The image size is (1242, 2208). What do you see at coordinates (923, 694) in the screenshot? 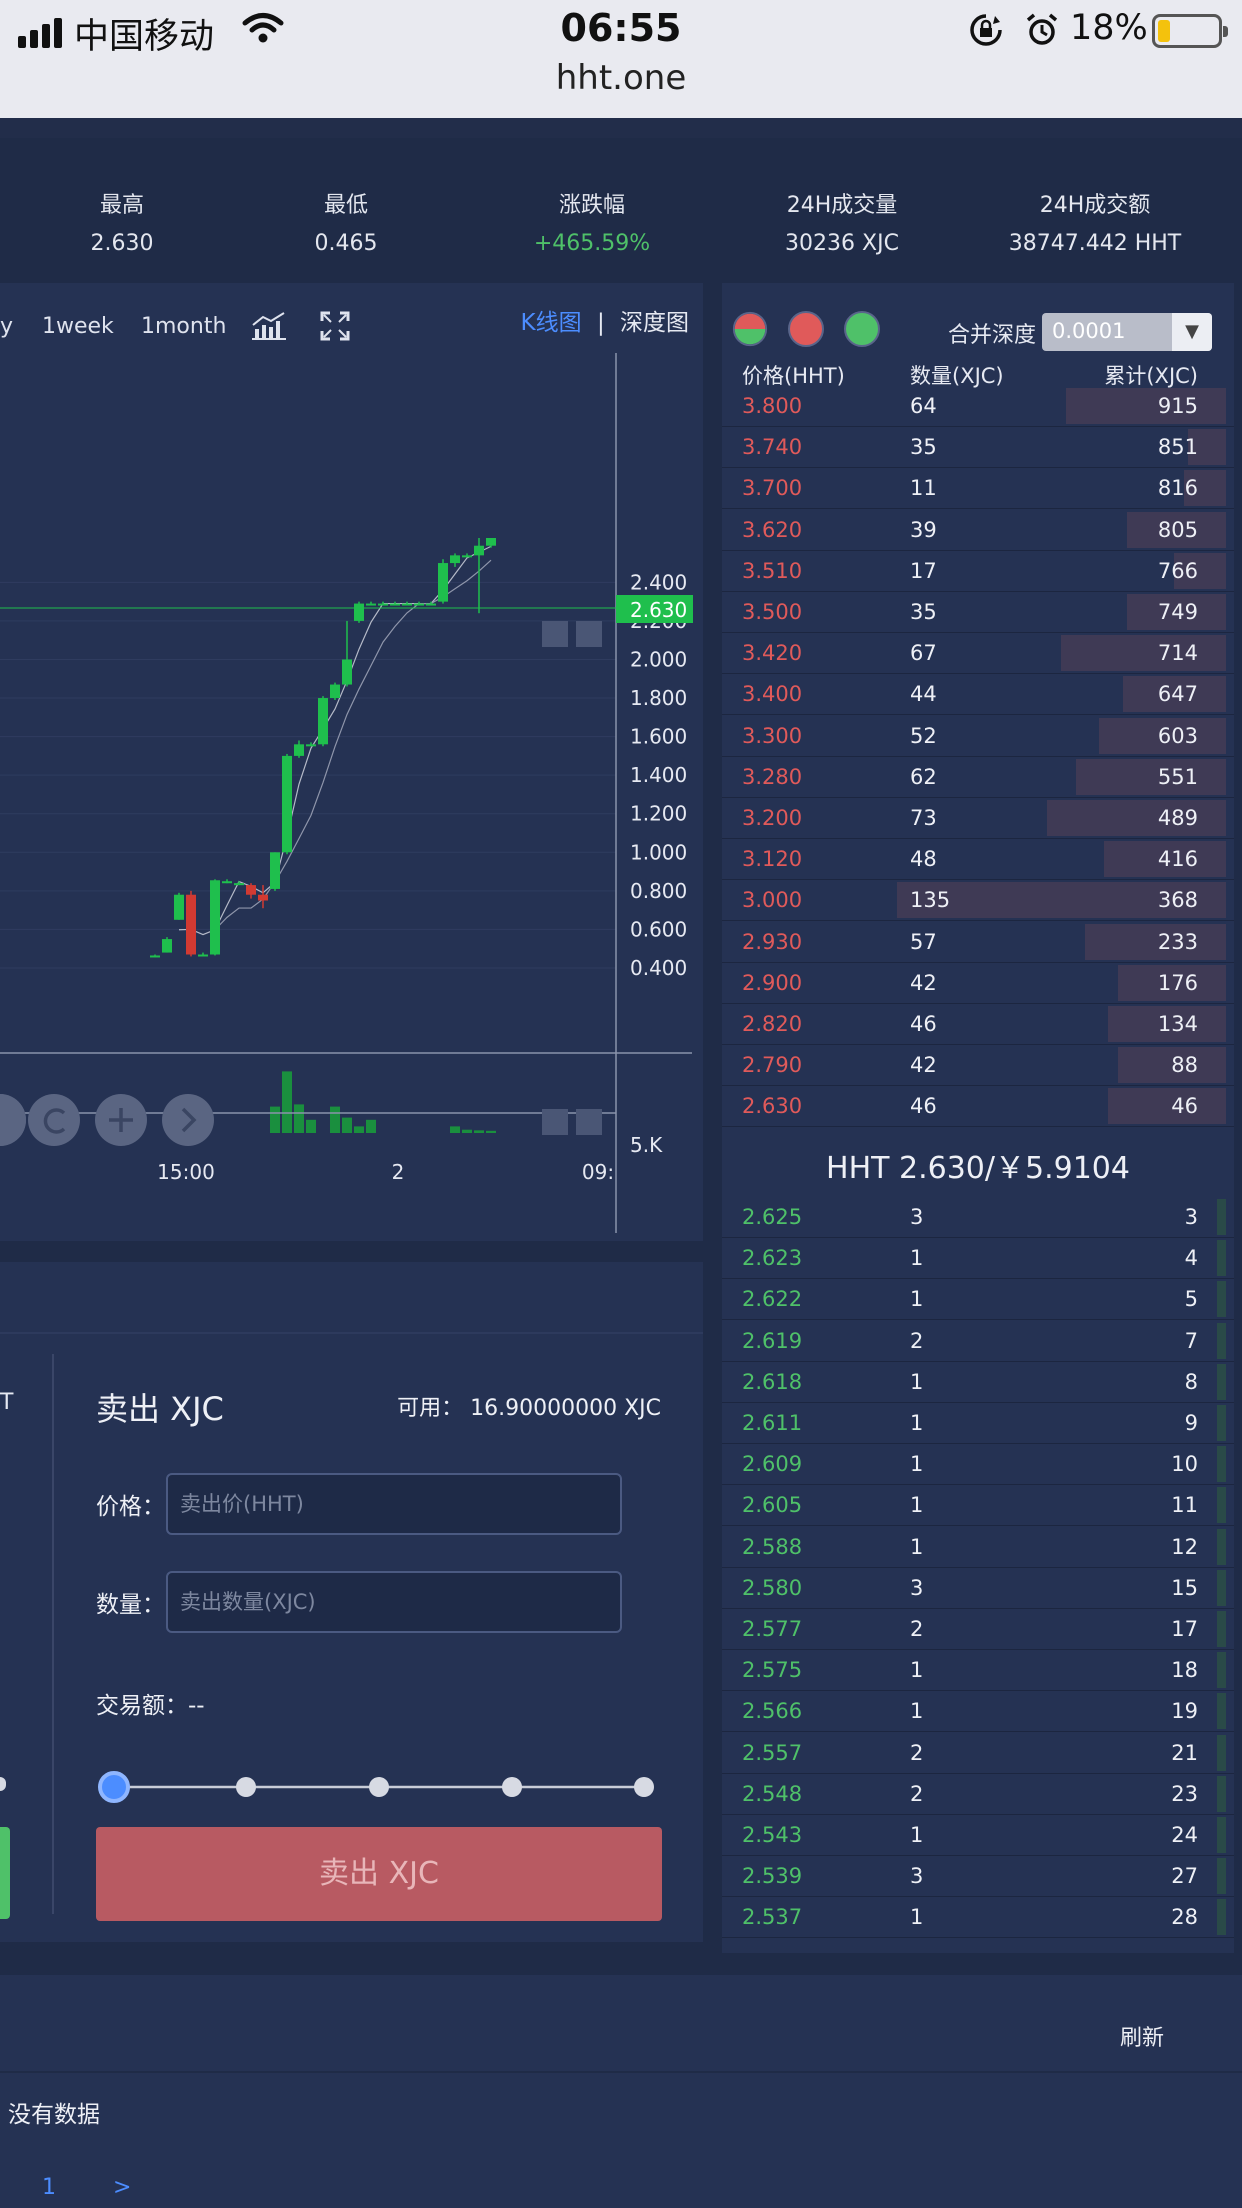
I see `ask-amount: 44` at bounding box center [923, 694].